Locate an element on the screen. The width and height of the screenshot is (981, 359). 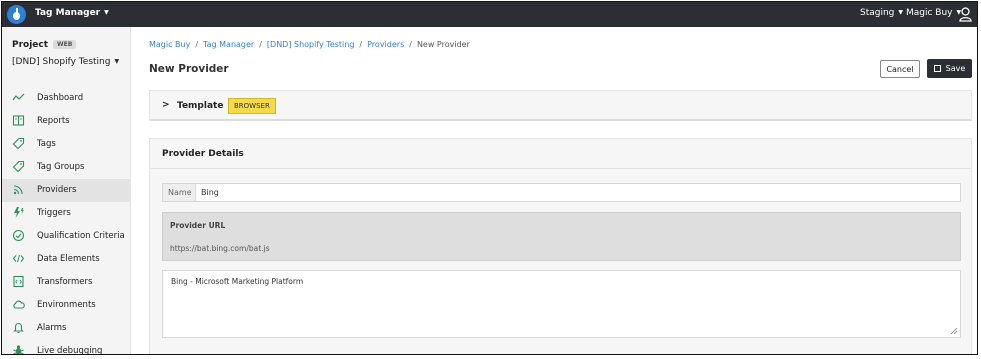
sidebar-item-qualification-criteria: Qualification Criteria is located at coordinates (66, 236).